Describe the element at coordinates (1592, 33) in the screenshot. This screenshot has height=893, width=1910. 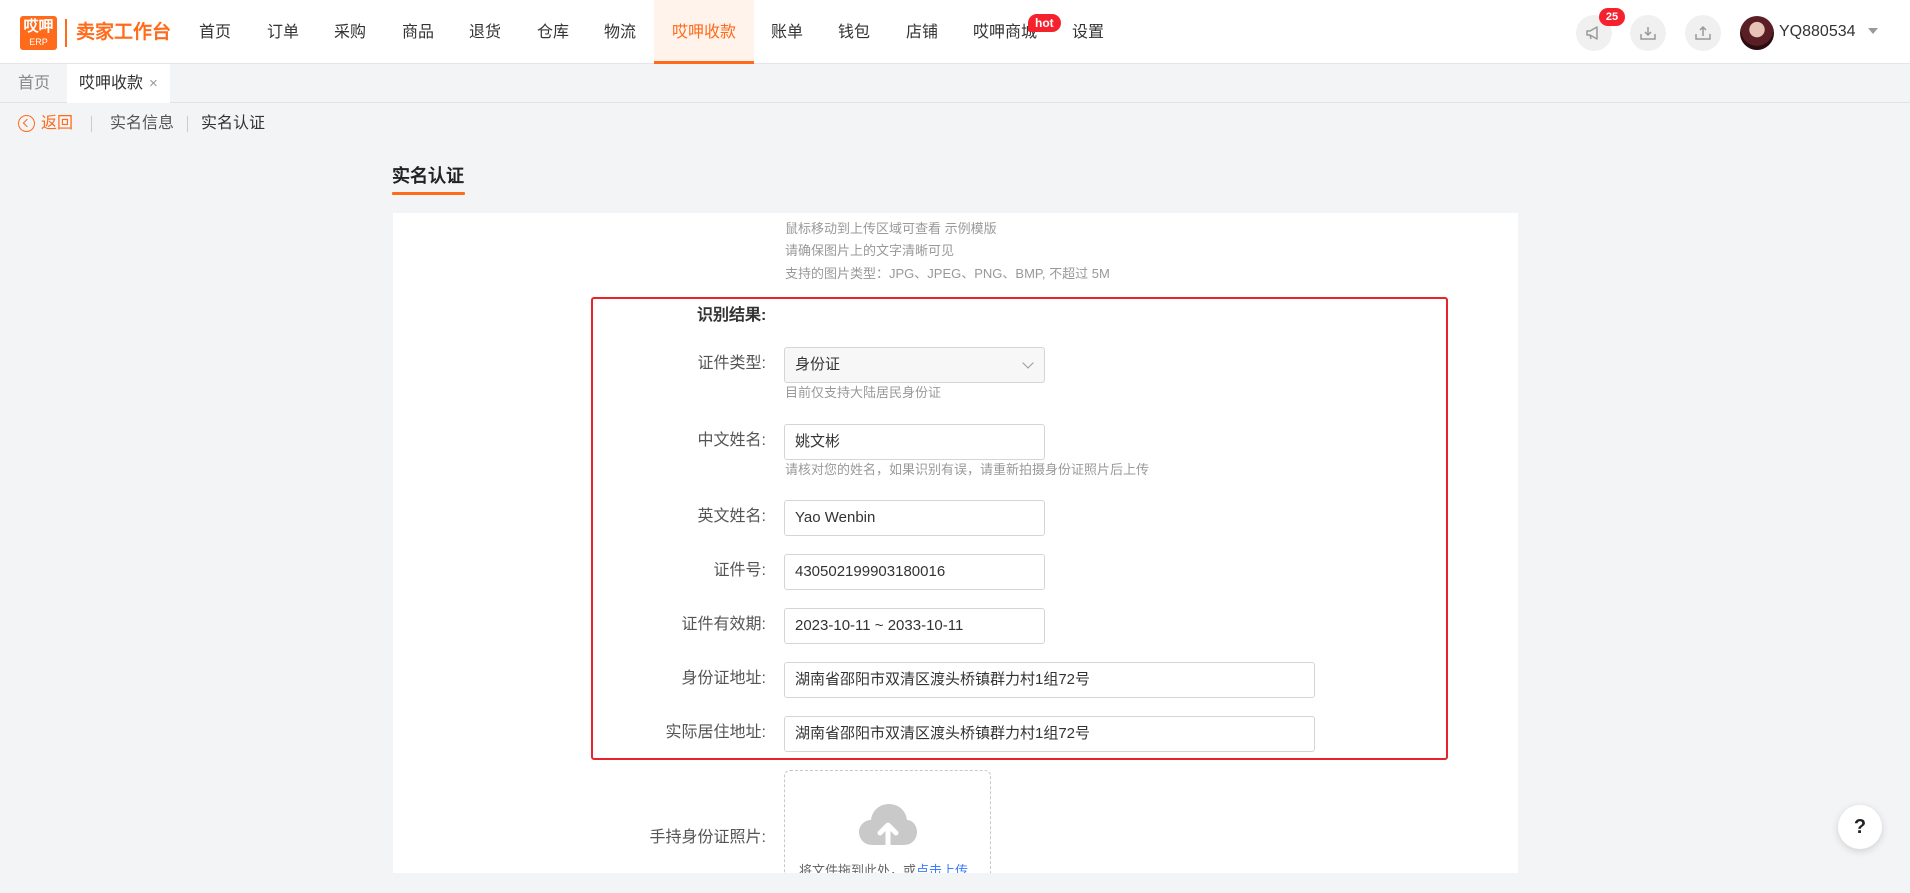
I see `megaphone-icon` at that location.